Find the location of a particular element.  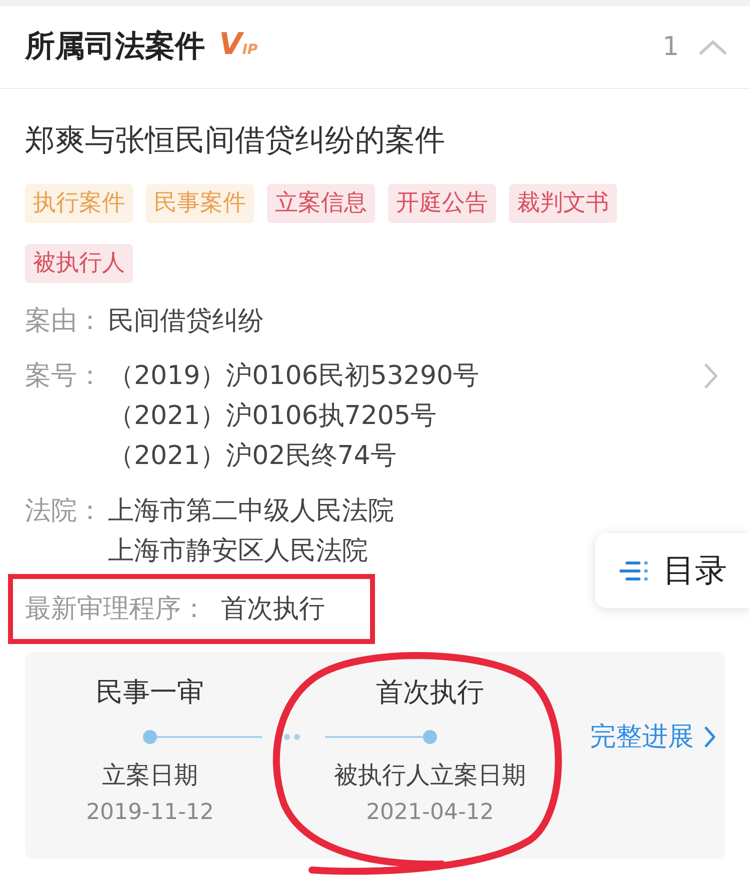

field-value: 上海市静安区人民法院 is located at coordinates (238, 551).